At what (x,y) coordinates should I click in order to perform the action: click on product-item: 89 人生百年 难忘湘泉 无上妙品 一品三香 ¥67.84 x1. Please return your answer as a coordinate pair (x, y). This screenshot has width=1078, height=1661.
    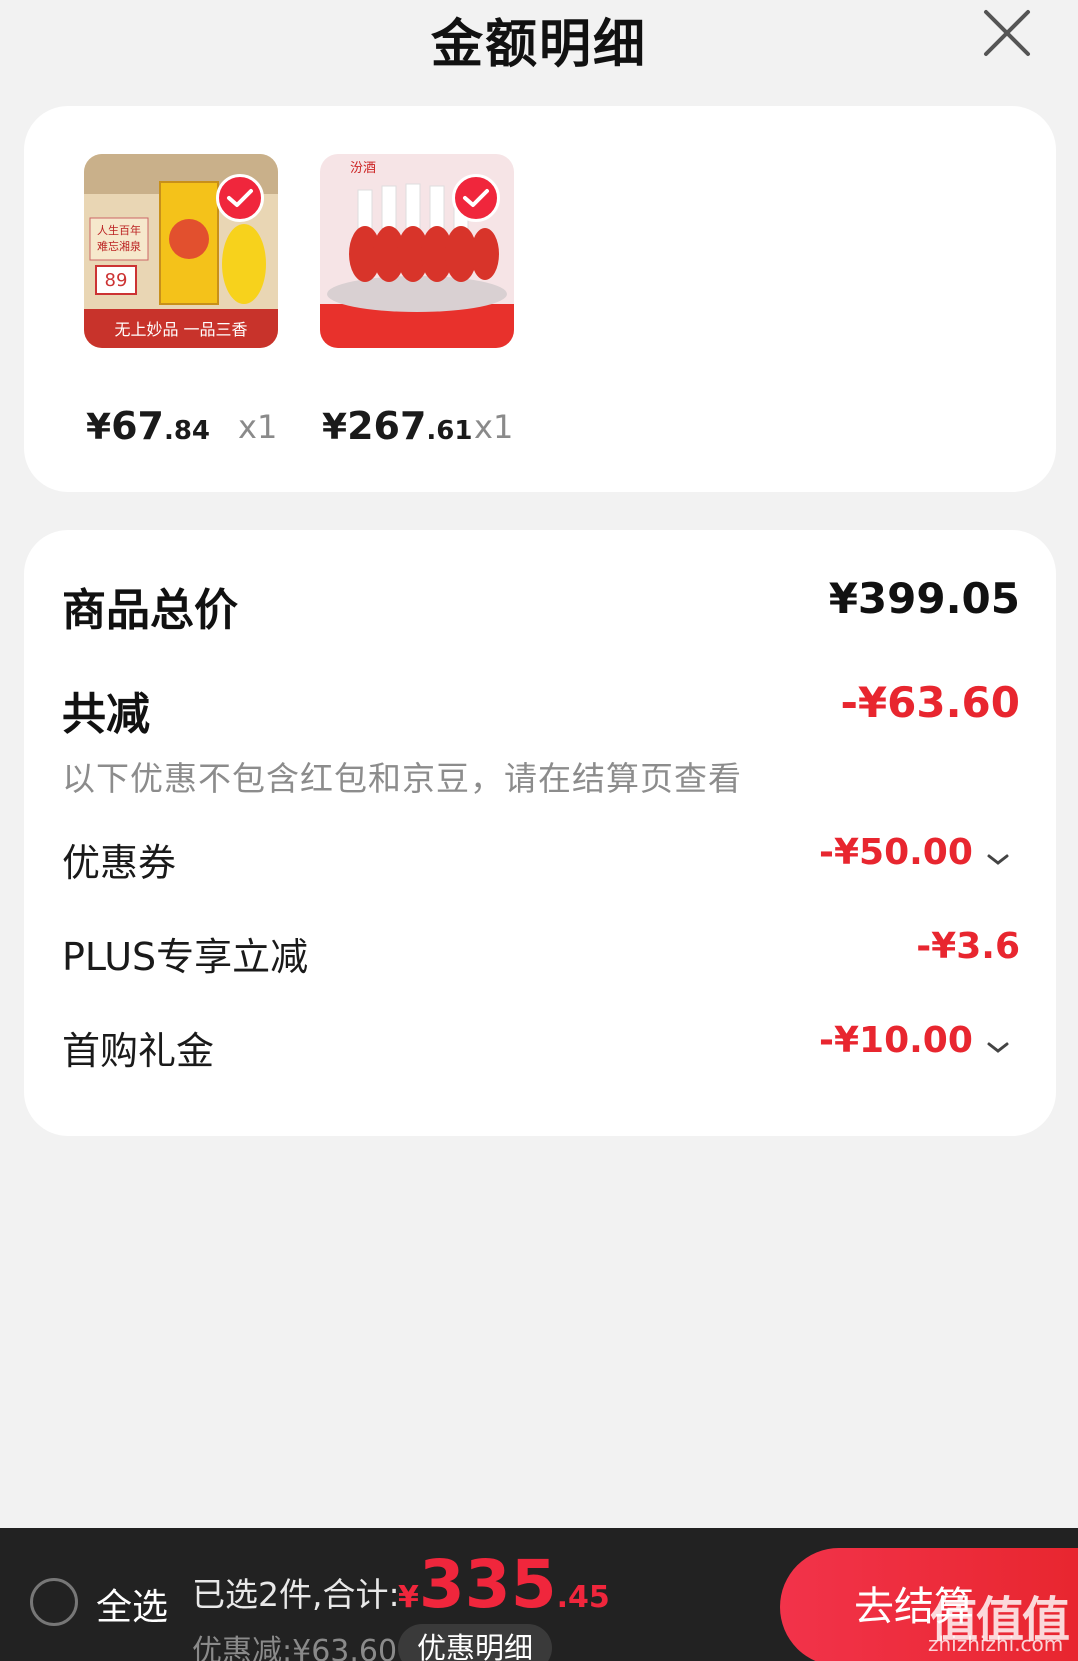
    Looking at the image, I should click on (182, 301).